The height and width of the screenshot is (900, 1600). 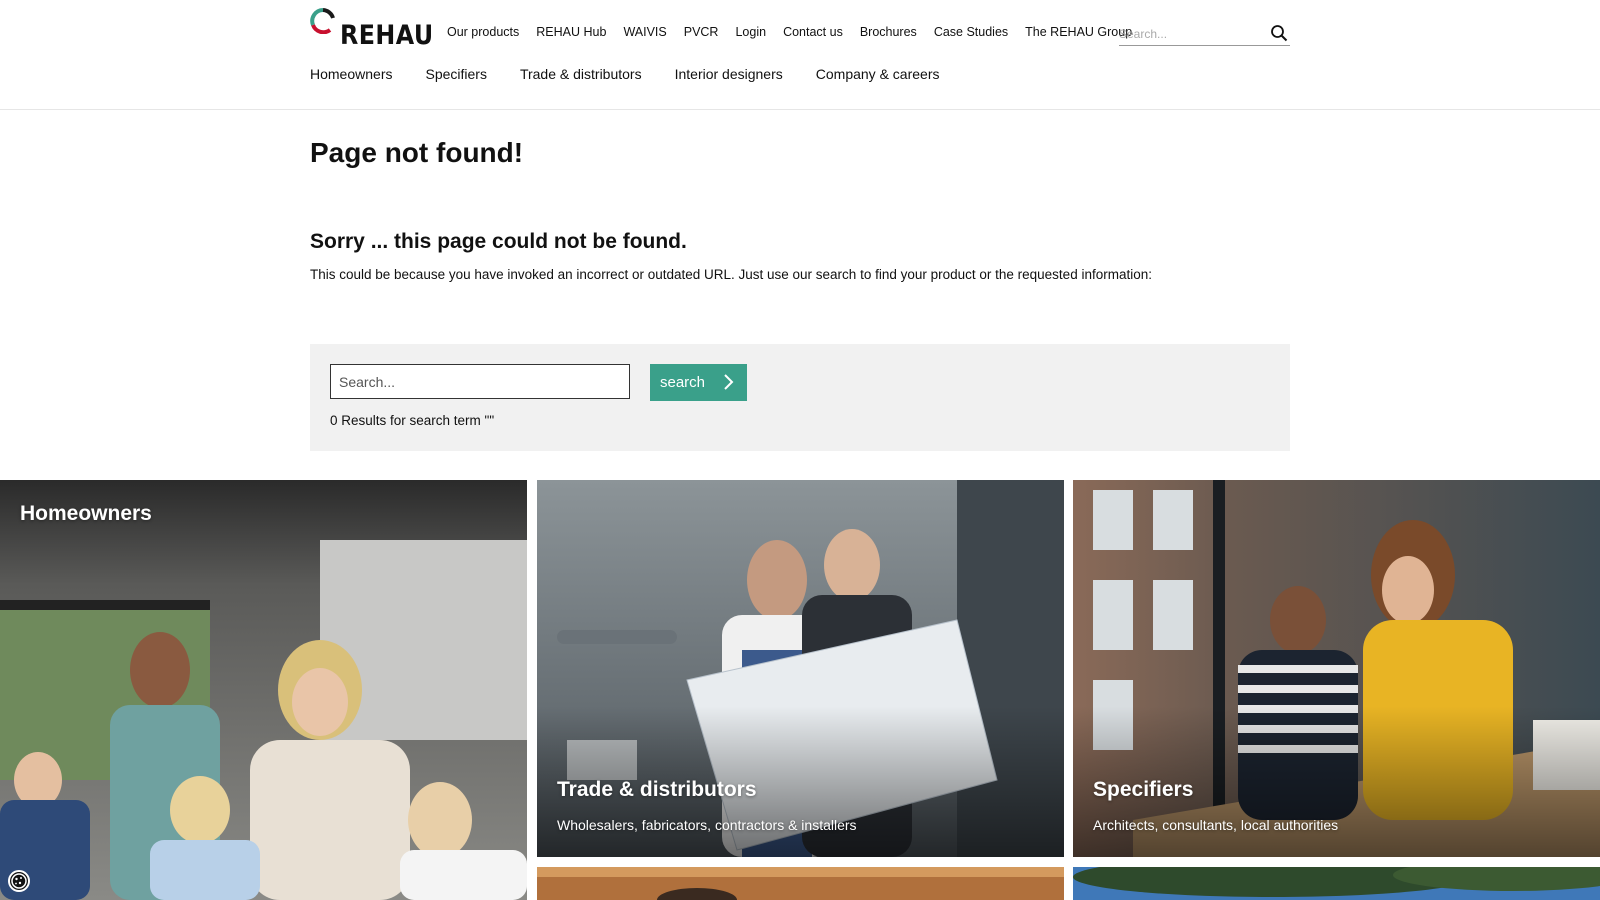 What do you see at coordinates (878, 74) in the screenshot?
I see `mainnav-company-careers: Company & careers` at bounding box center [878, 74].